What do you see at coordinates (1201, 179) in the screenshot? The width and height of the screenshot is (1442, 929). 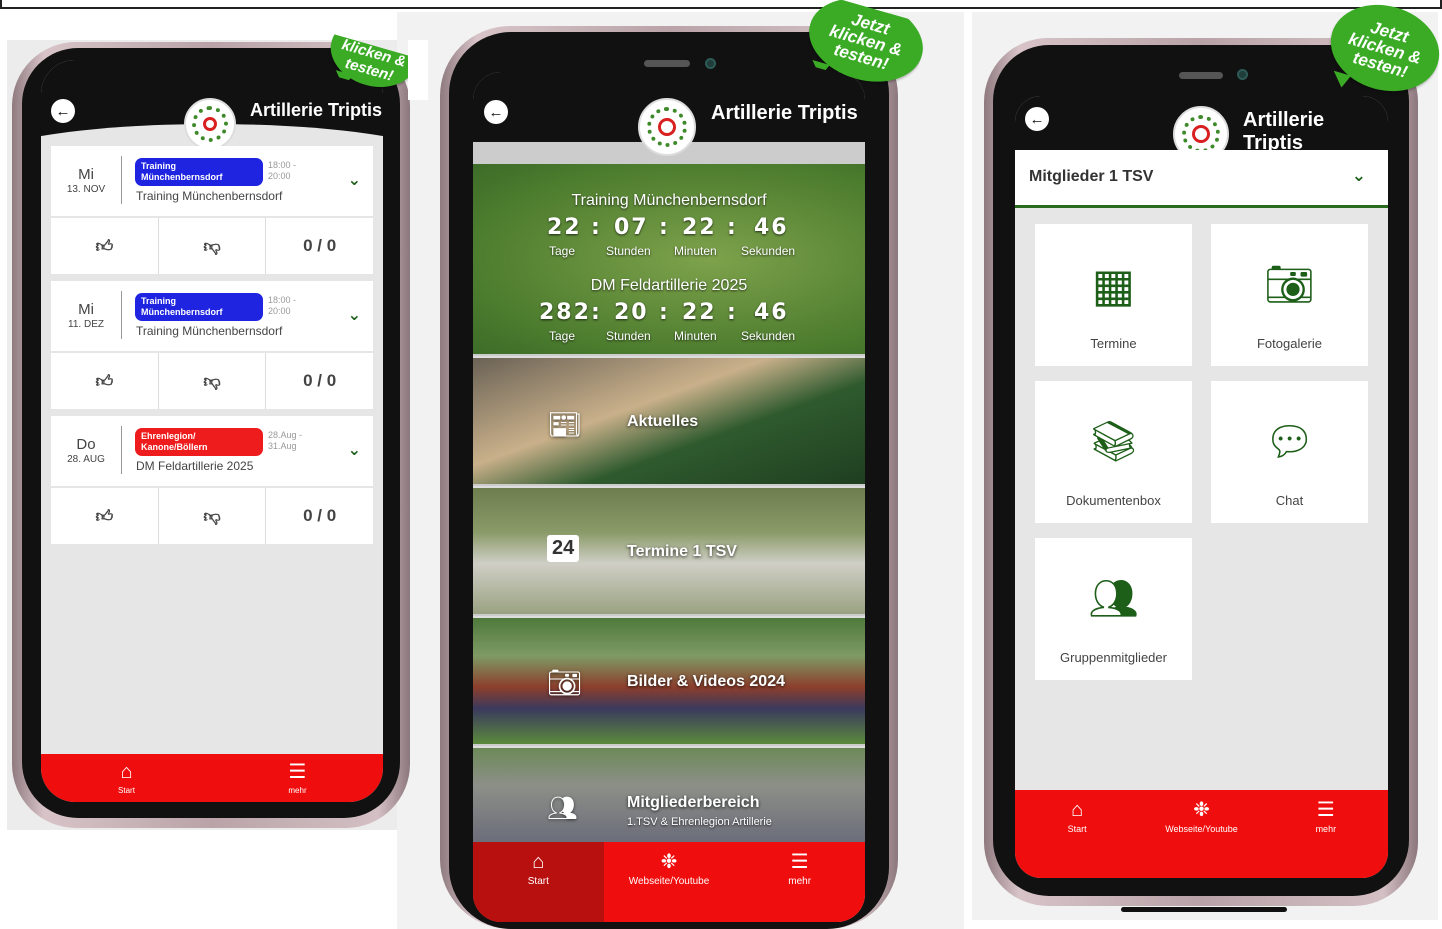 I see `group-select: Mitglieder 1 TSV ⌄` at bounding box center [1201, 179].